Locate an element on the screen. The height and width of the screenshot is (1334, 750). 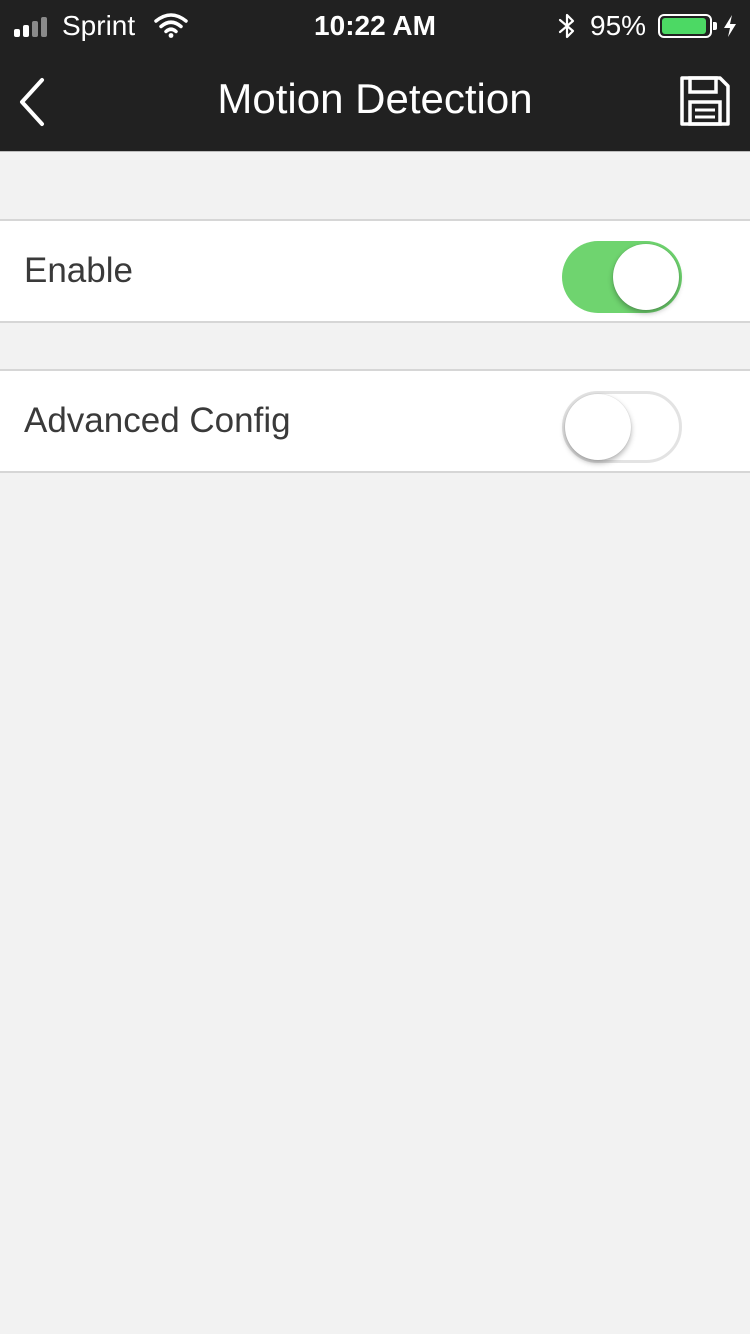
back-button is located at coordinates (35, 102).